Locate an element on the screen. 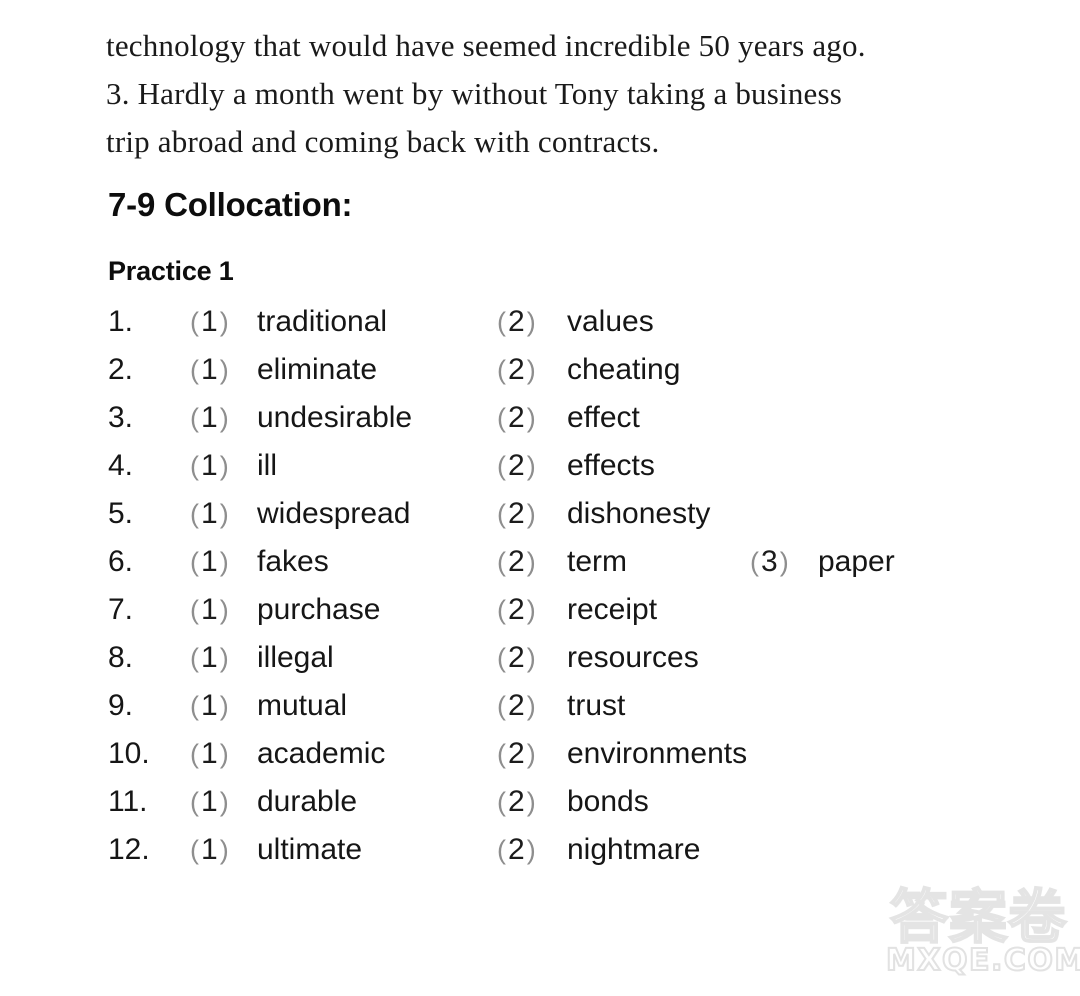 The image size is (1080, 996). watermark: 答案卷 MXQE.COM is located at coordinates (978, 936).